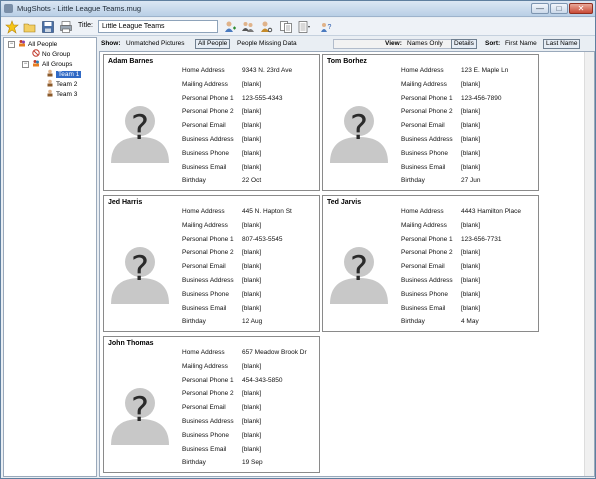  I want to click on detail-row: Personal Phone 1 454-343-5850, so click(250, 381).